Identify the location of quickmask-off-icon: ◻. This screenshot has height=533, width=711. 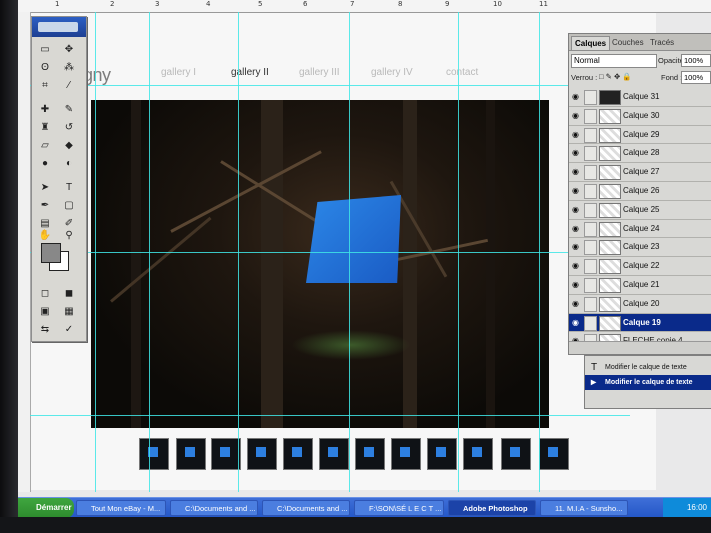
(45, 294).